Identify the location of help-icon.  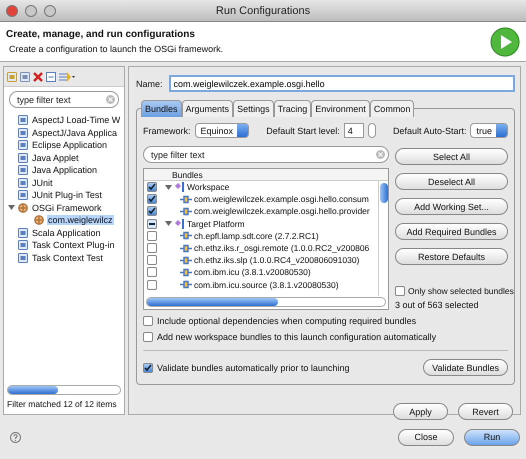
(15, 437).